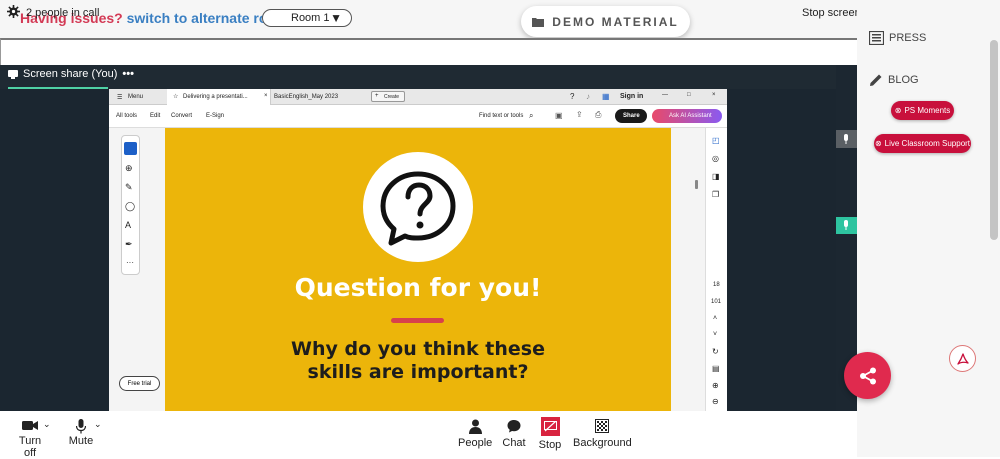 Image resolution: width=1000 pixels, height=459 pixels. What do you see at coordinates (716, 140) in the screenshot?
I see `edit-pdf-icon: ◰` at bounding box center [716, 140].